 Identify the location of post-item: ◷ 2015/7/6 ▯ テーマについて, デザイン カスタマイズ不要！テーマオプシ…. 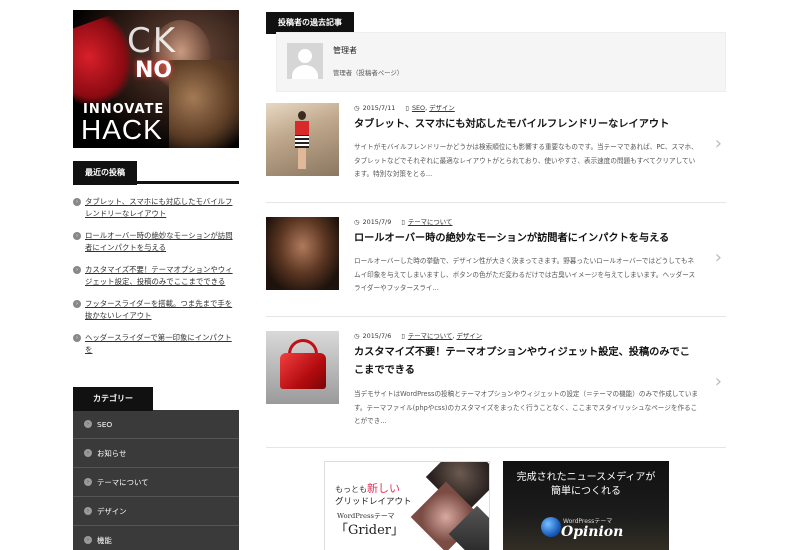
(496, 389).